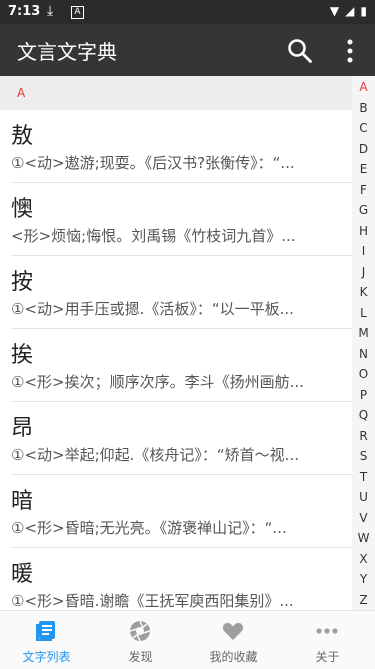 The image size is (375, 669). What do you see at coordinates (363, 559) in the screenshot?
I see `index-letter-x: X` at bounding box center [363, 559].